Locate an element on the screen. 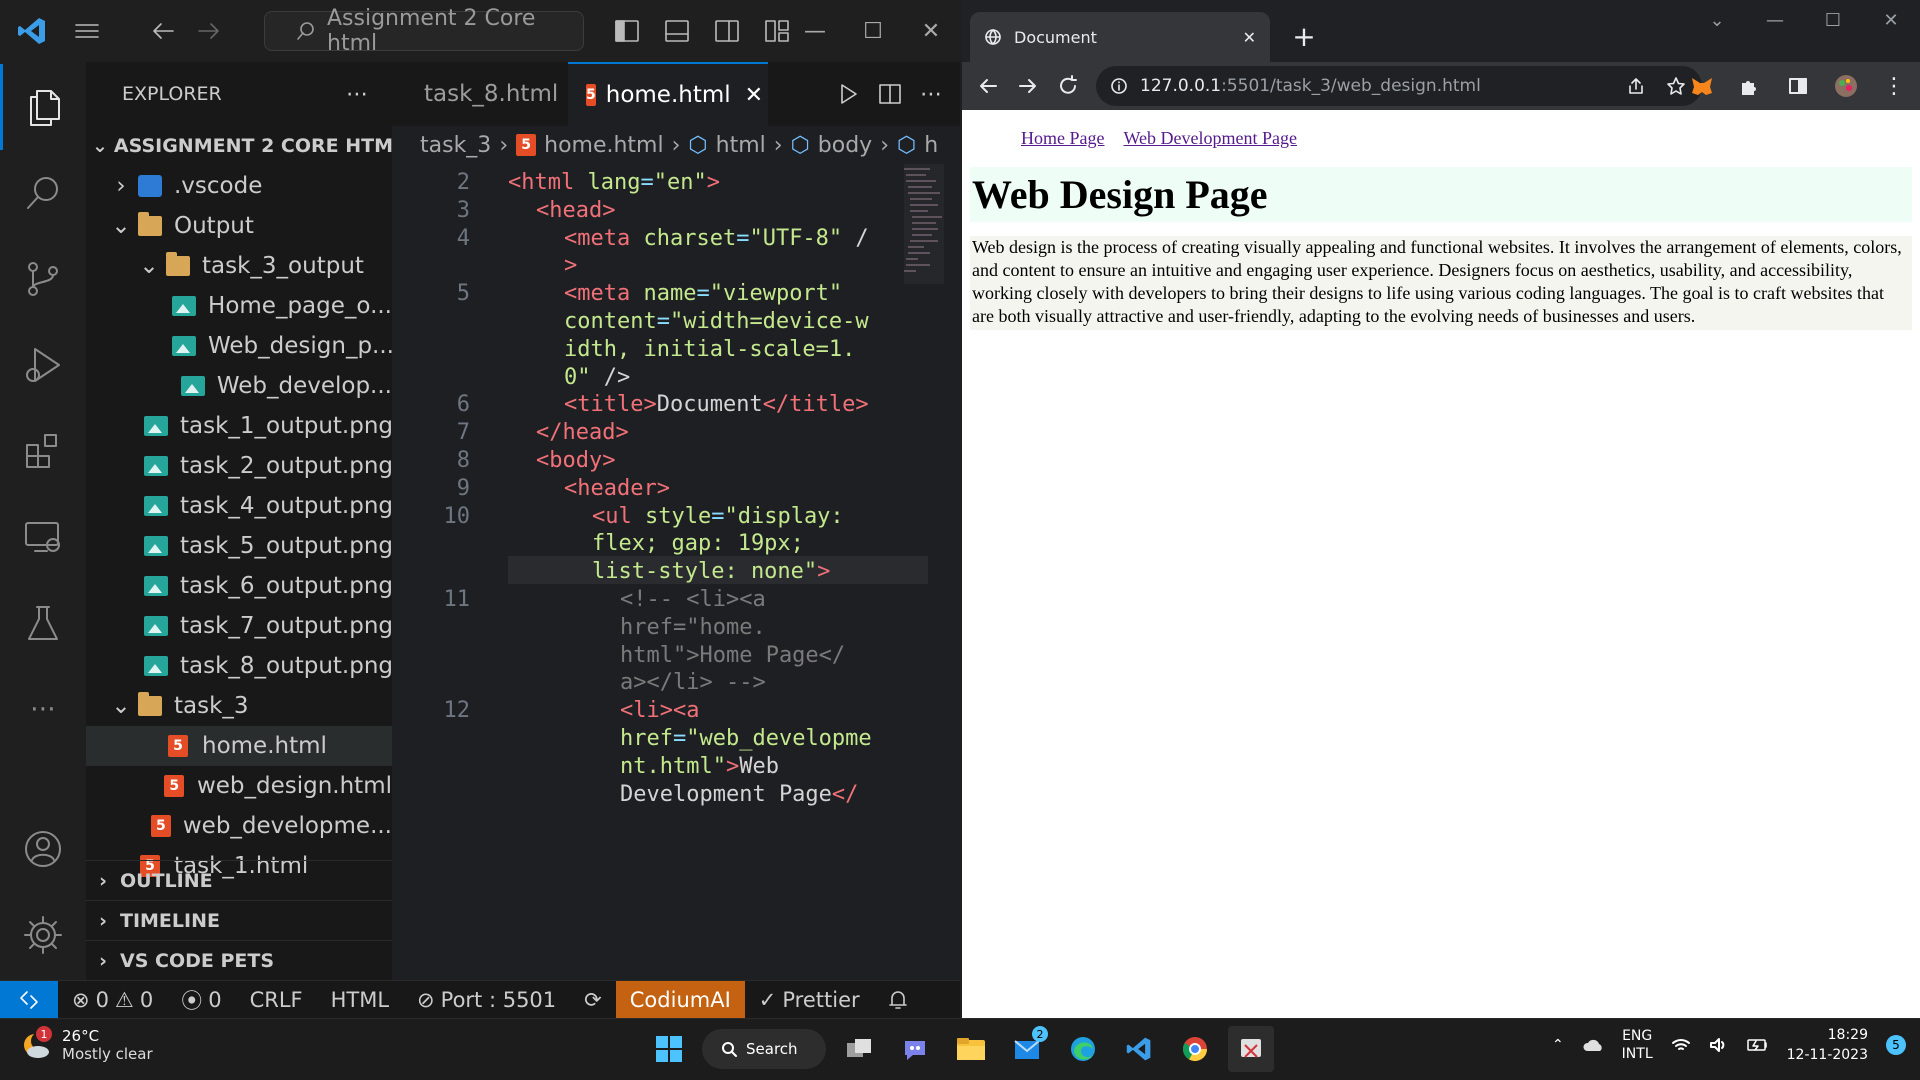 The width and height of the screenshot is (1920, 1080). codiumai-status: CodiumAI is located at coordinates (680, 999).